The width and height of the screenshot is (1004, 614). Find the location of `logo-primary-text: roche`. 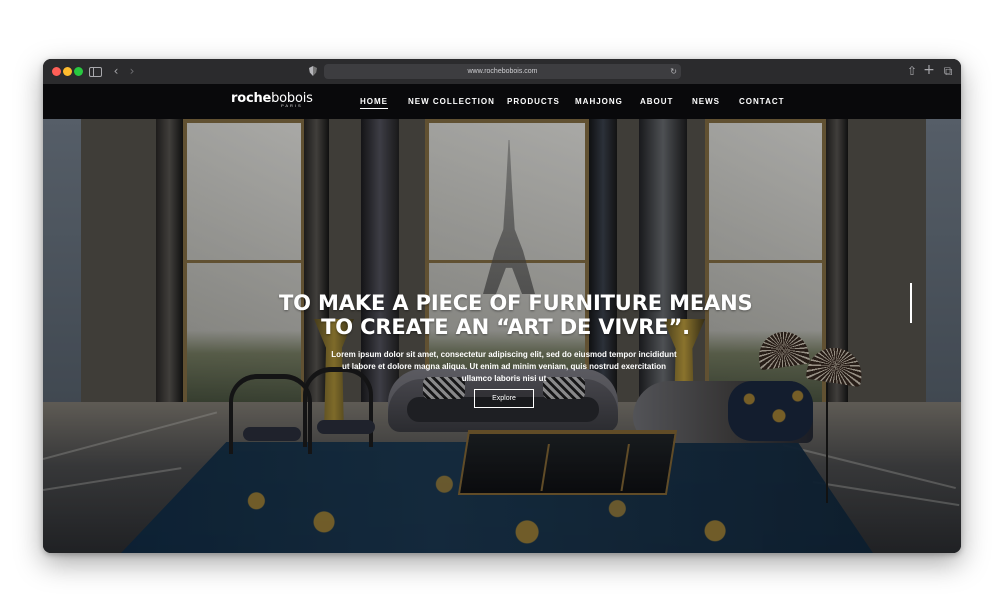

logo-primary-text: roche is located at coordinates (251, 98).